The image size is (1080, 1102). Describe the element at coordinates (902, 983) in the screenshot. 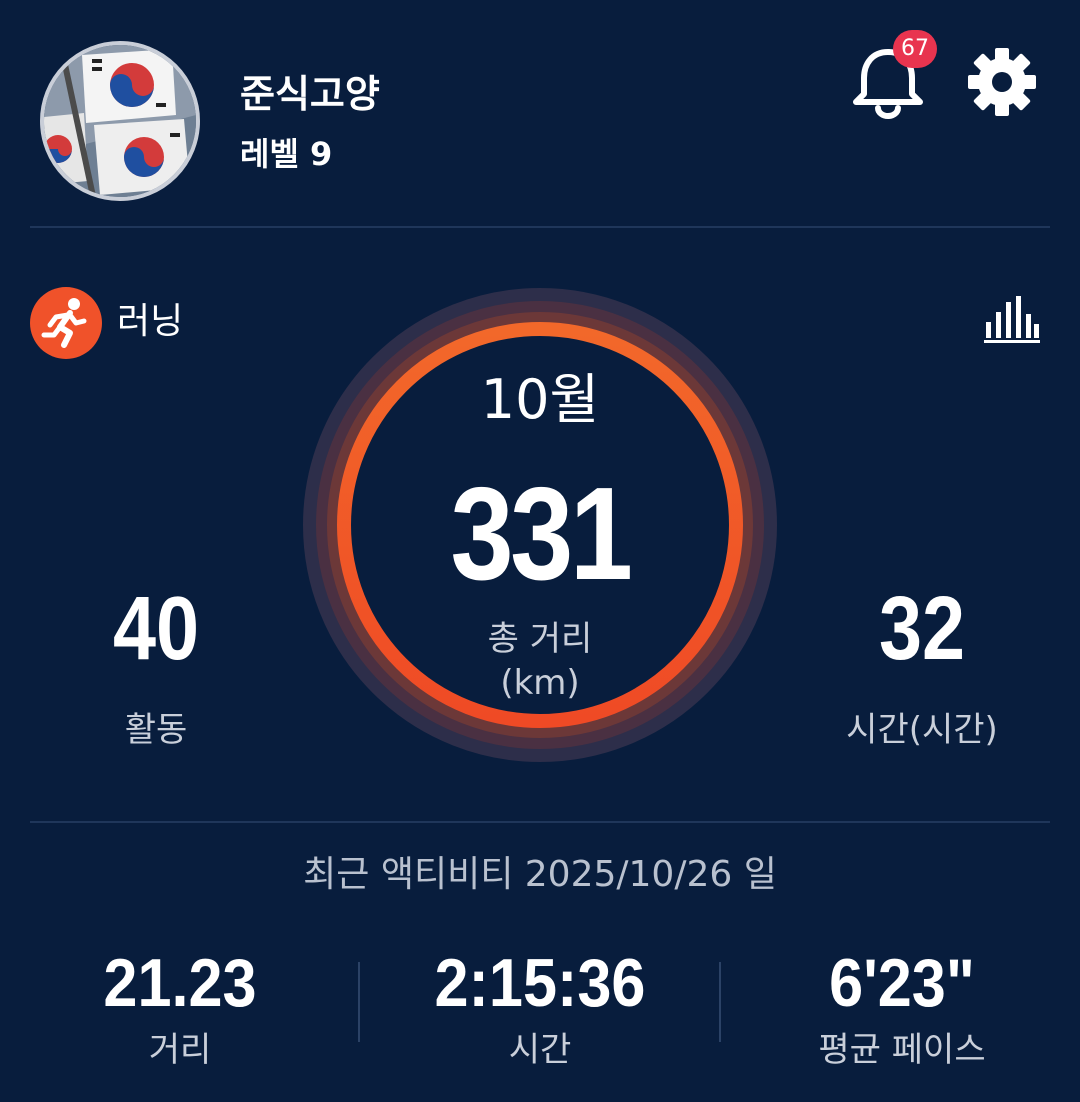

I see `recent-pace-value: 6'23"` at that location.